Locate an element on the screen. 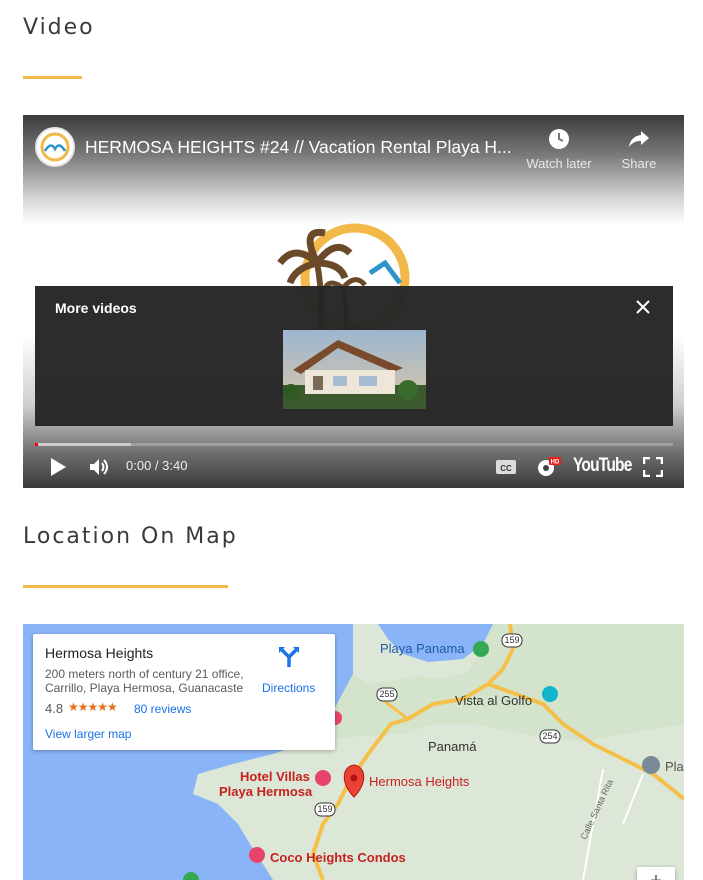 Image resolution: width=703 pixels, height=880 pixels. place-rating: 4.8 is located at coordinates (54, 708).